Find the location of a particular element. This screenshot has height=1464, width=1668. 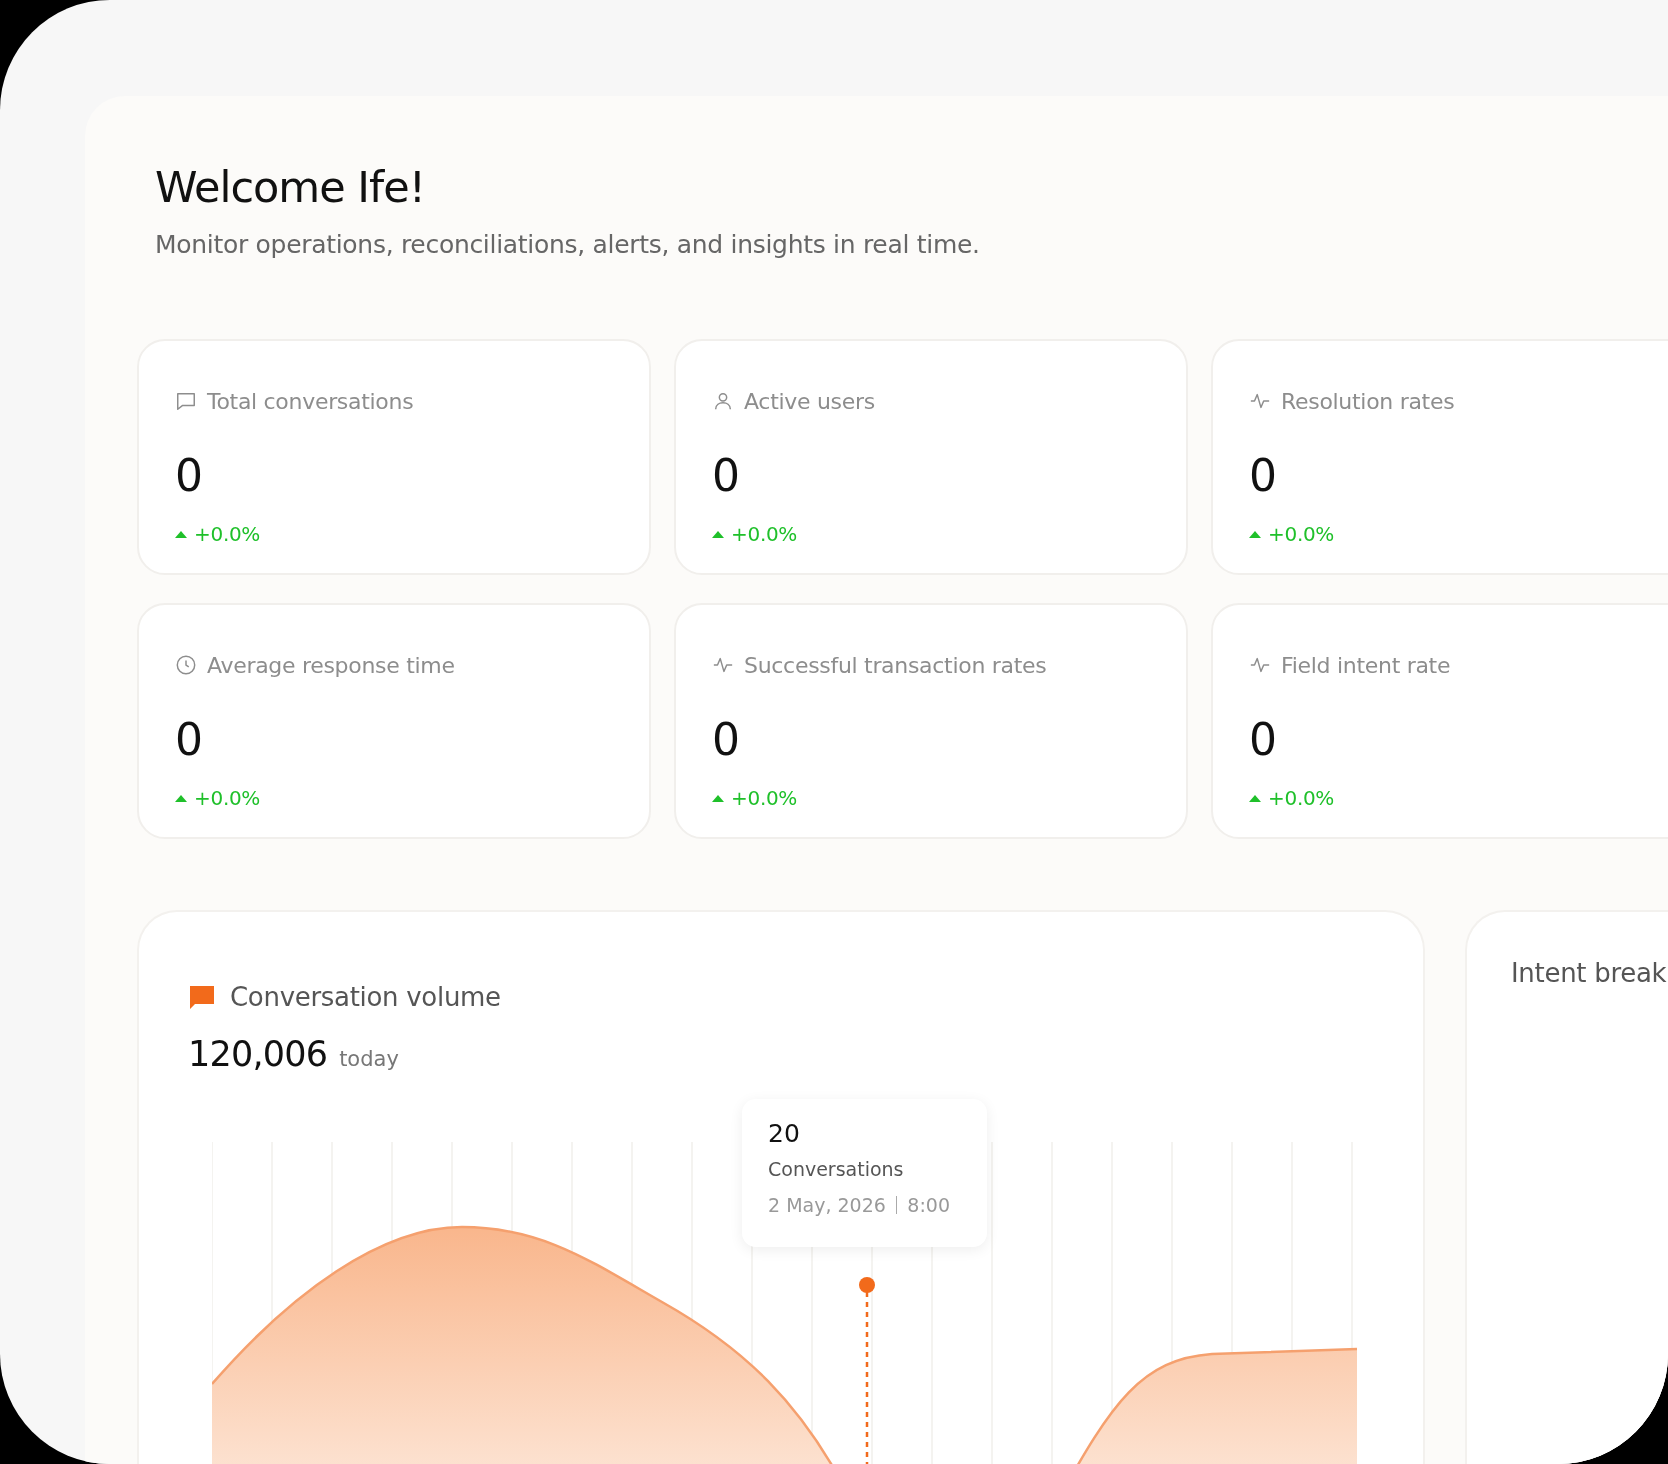

stat-label: Successful transaction rates is located at coordinates (895, 665).